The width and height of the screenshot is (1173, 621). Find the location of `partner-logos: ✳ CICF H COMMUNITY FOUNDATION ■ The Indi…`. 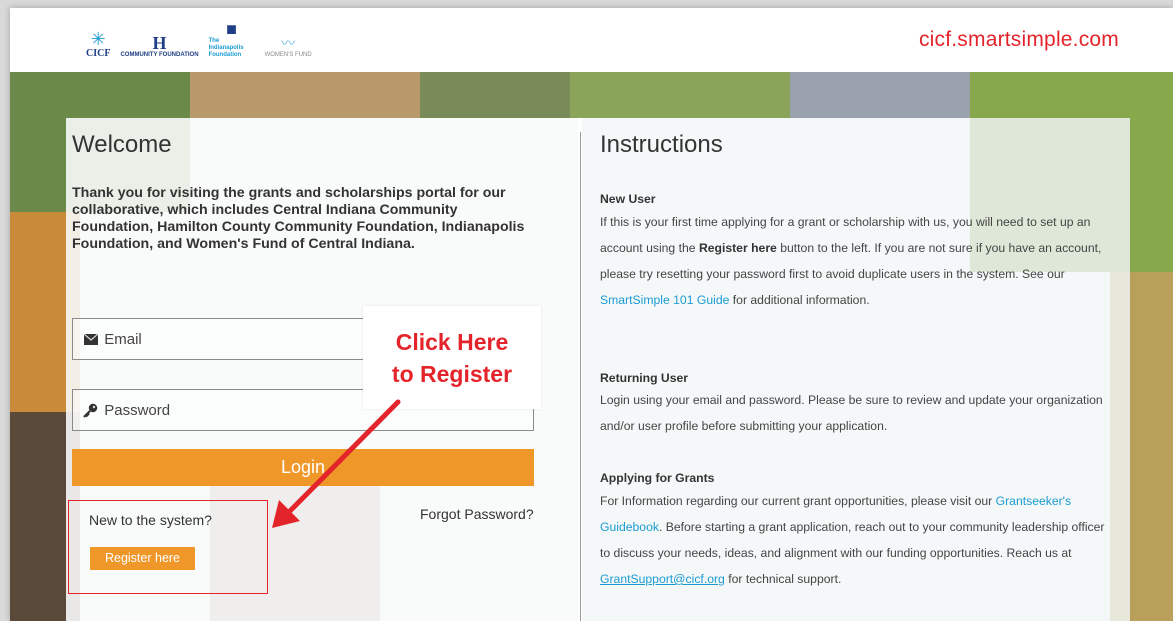

partner-logos: ✳ CICF H COMMUNITY FOUNDATION ■ The Indi… is located at coordinates (199, 39).